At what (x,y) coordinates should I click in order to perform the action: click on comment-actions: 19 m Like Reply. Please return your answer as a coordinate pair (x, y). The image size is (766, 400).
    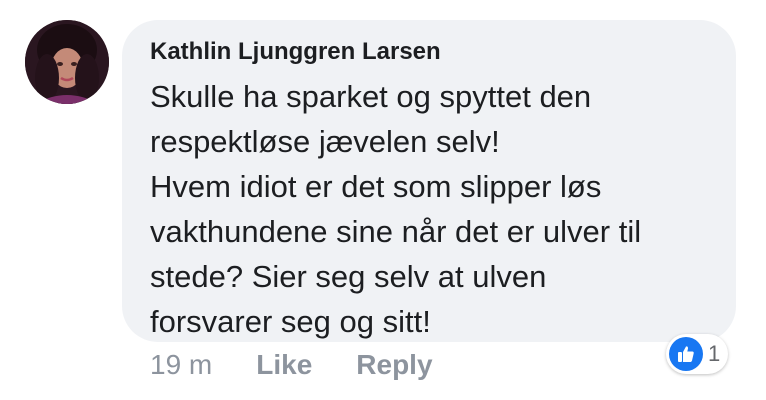
    Looking at the image, I should click on (291, 365).